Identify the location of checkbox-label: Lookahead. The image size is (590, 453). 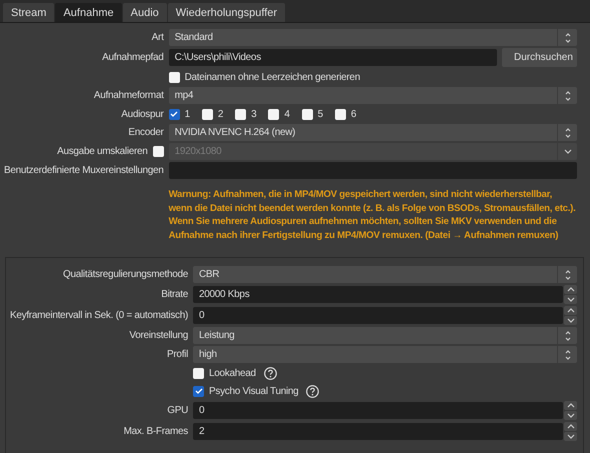
(232, 373).